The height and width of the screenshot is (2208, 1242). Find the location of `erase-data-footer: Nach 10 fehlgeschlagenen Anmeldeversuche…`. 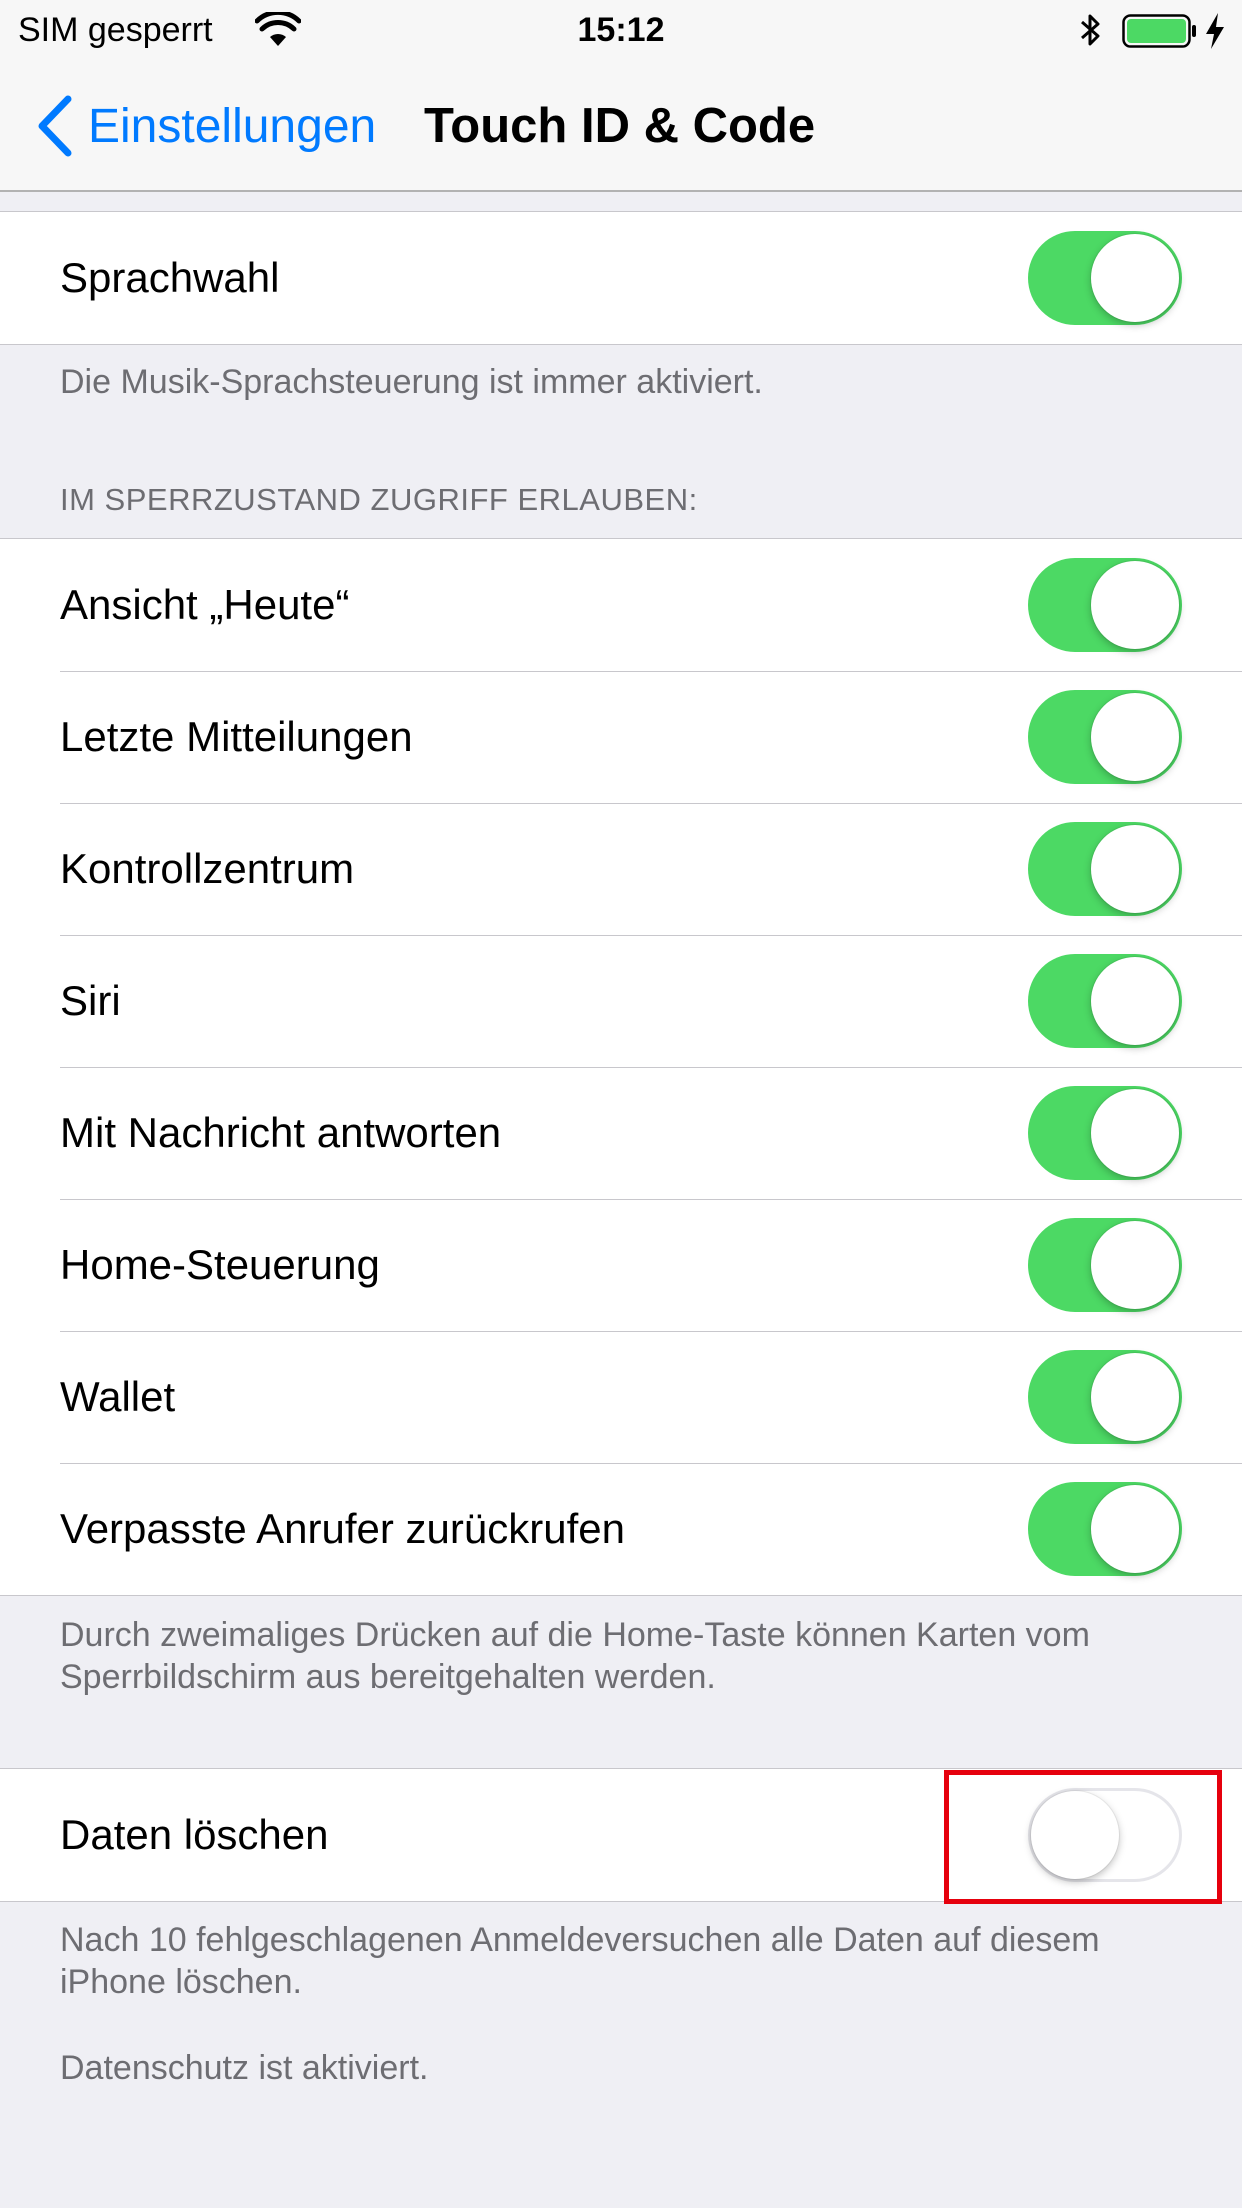

erase-data-footer: Nach 10 fehlgeschlagenen Anmeldeversuche… is located at coordinates (580, 1961).